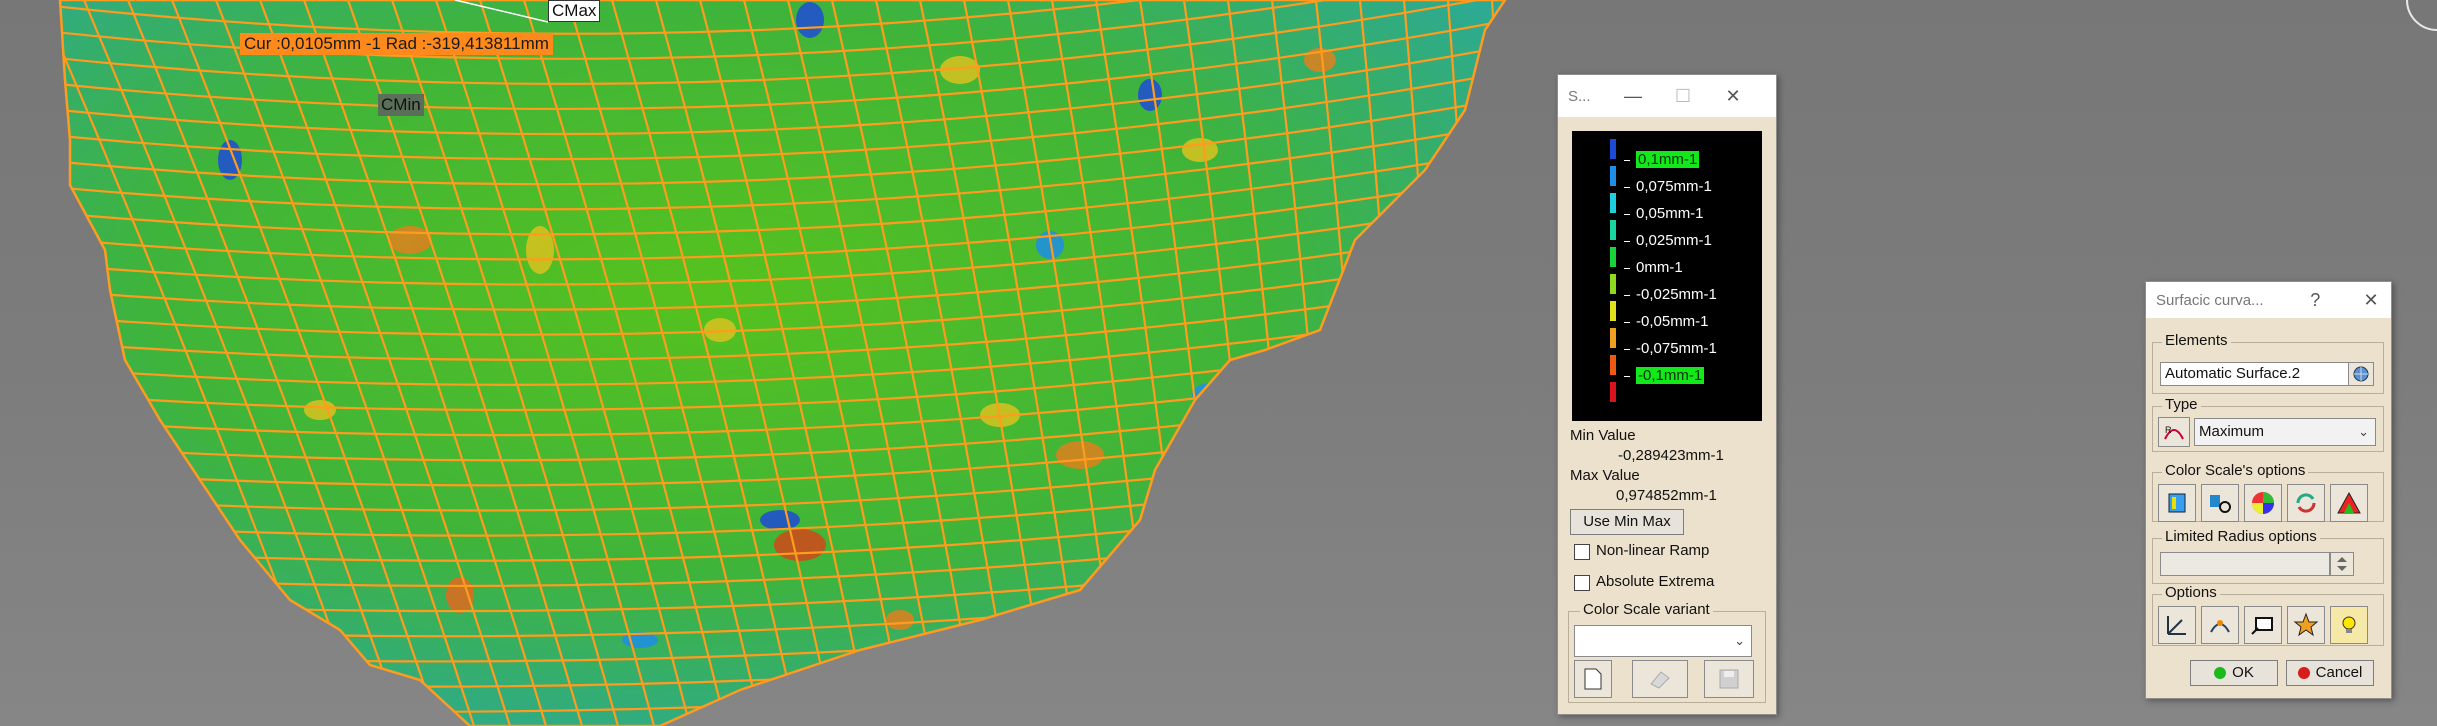  What do you see at coordinates (1672, 321) in the screenshot?
I see `color-scale-label: -0,05mm-1` at bounding box center [1672, 321].